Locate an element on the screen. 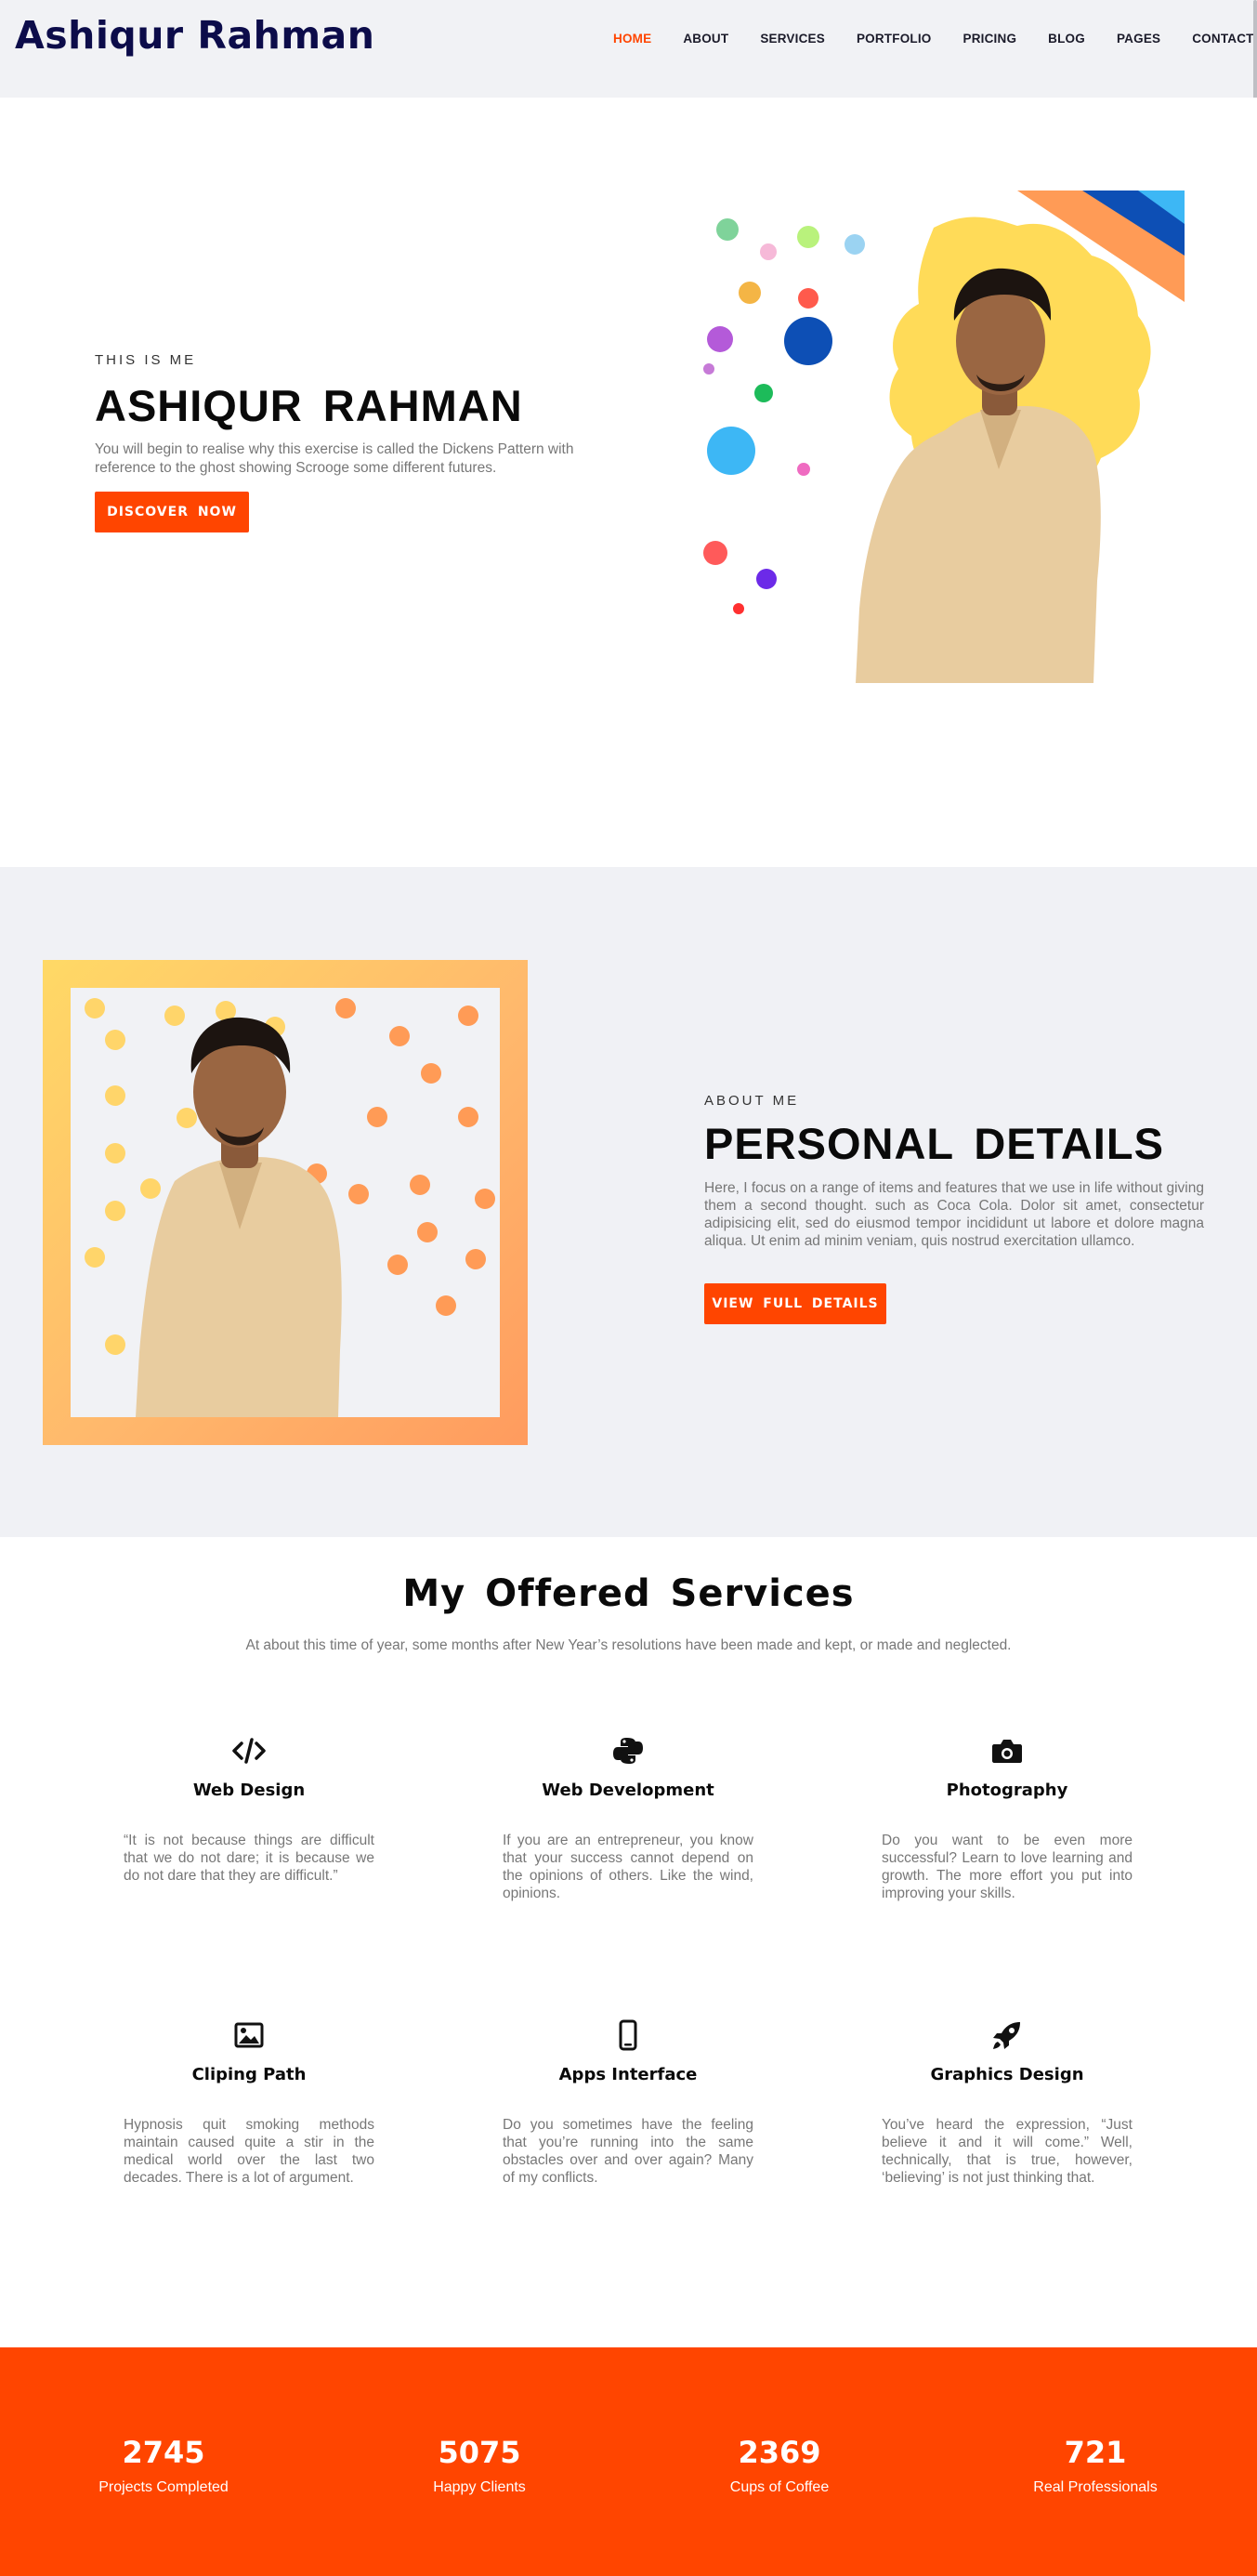 The width and height of the screenshot is (1257, 2576). nav-item-home: HOME is located at coordinates (632, 39).